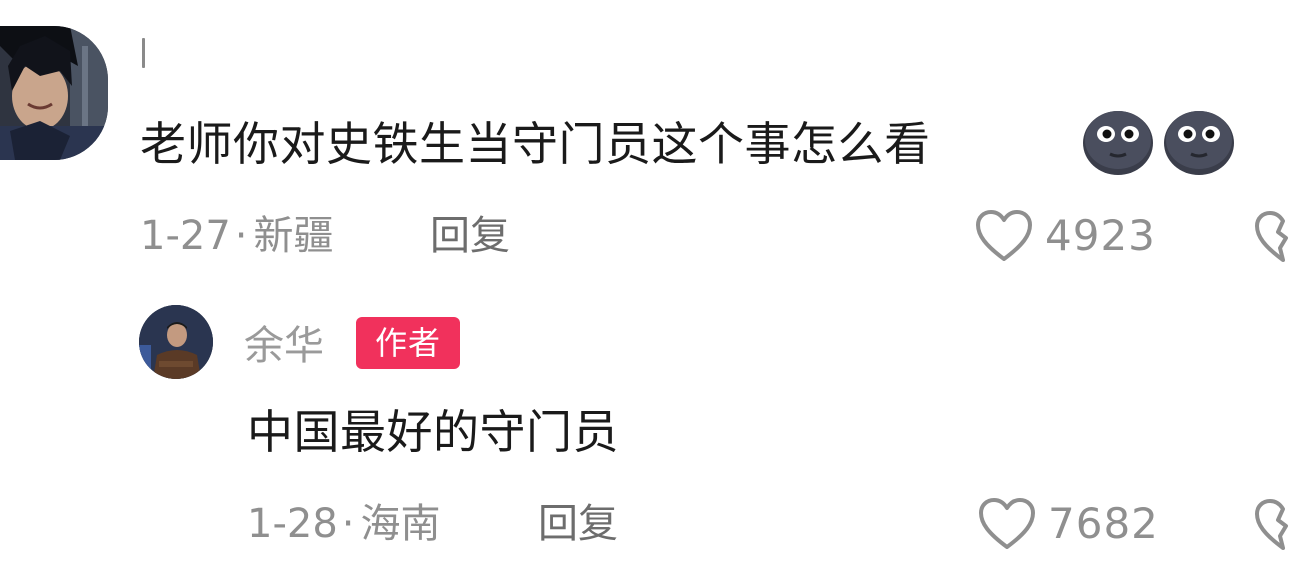 The height and width of the screenshot is (569, 1290). Describe the element at coordinates (535, 144) in the screenshot. I see `comment-text: 老师你对史铁生当守门员这个事怎么看` at that location.